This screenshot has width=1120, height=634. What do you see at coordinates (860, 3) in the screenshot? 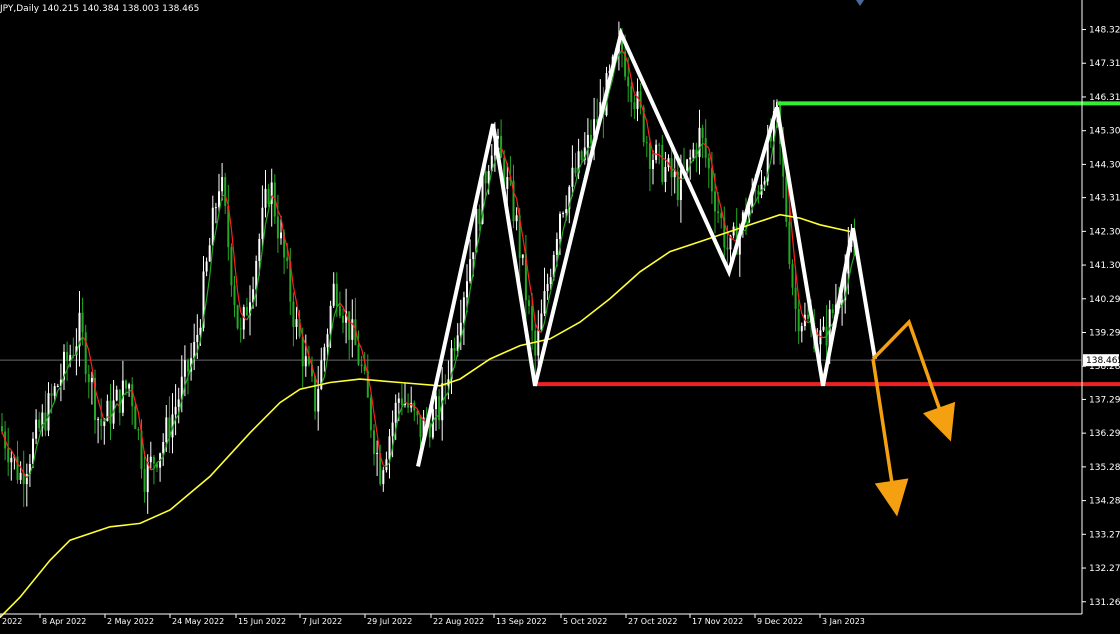
I see `chart-shift-icon` at bounding box center [860, 3].